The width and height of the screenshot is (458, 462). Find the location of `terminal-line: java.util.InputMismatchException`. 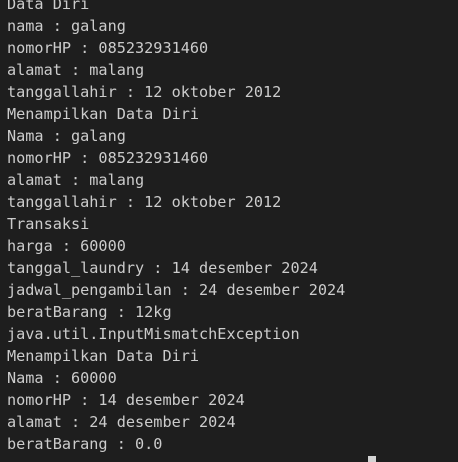

terminal-line: java.util.InputMismatchException is located at coordinates (153, 334).